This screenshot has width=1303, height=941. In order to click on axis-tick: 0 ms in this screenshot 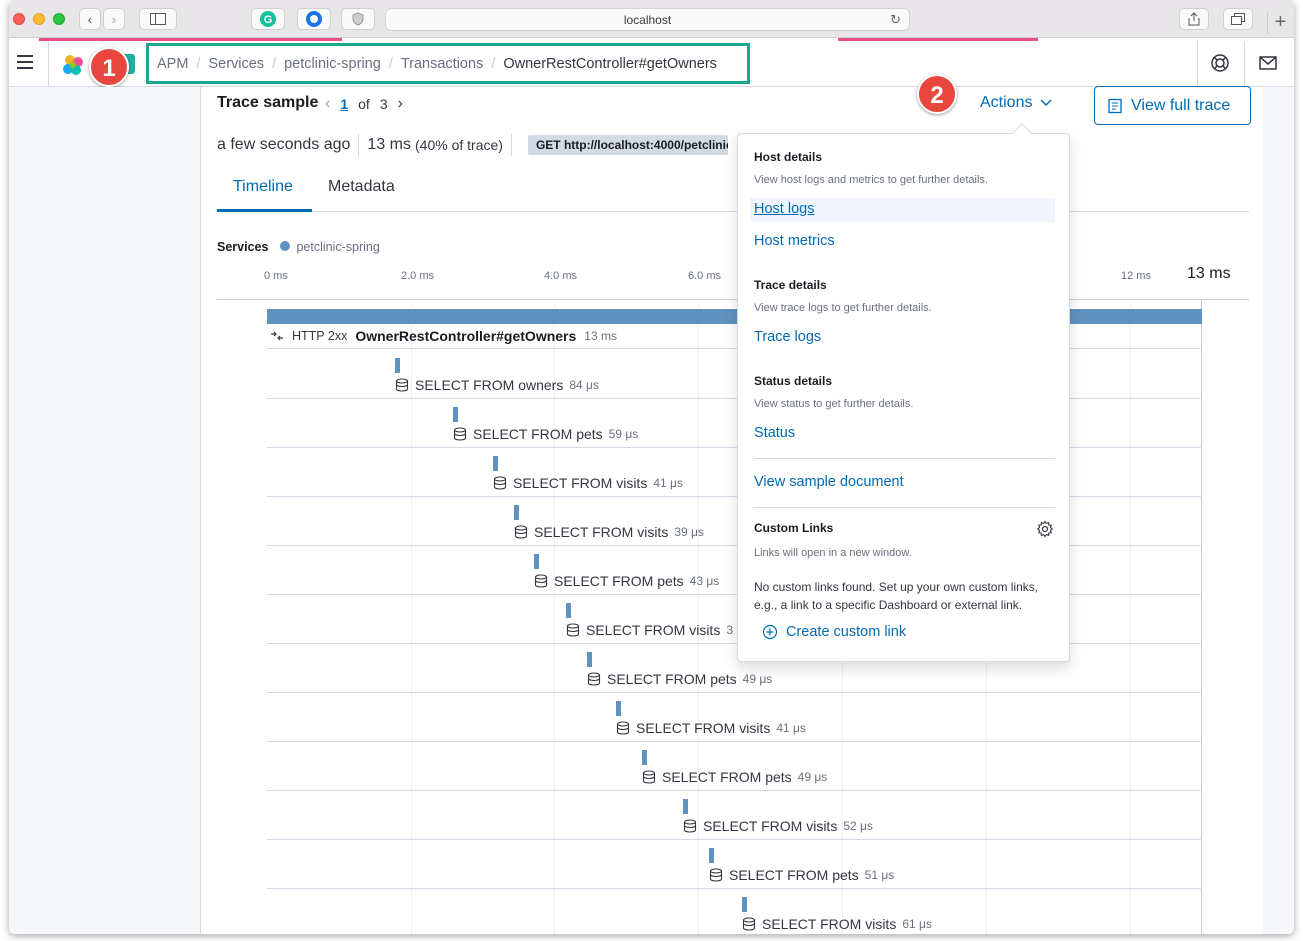, I will do `click(276, 276)`.